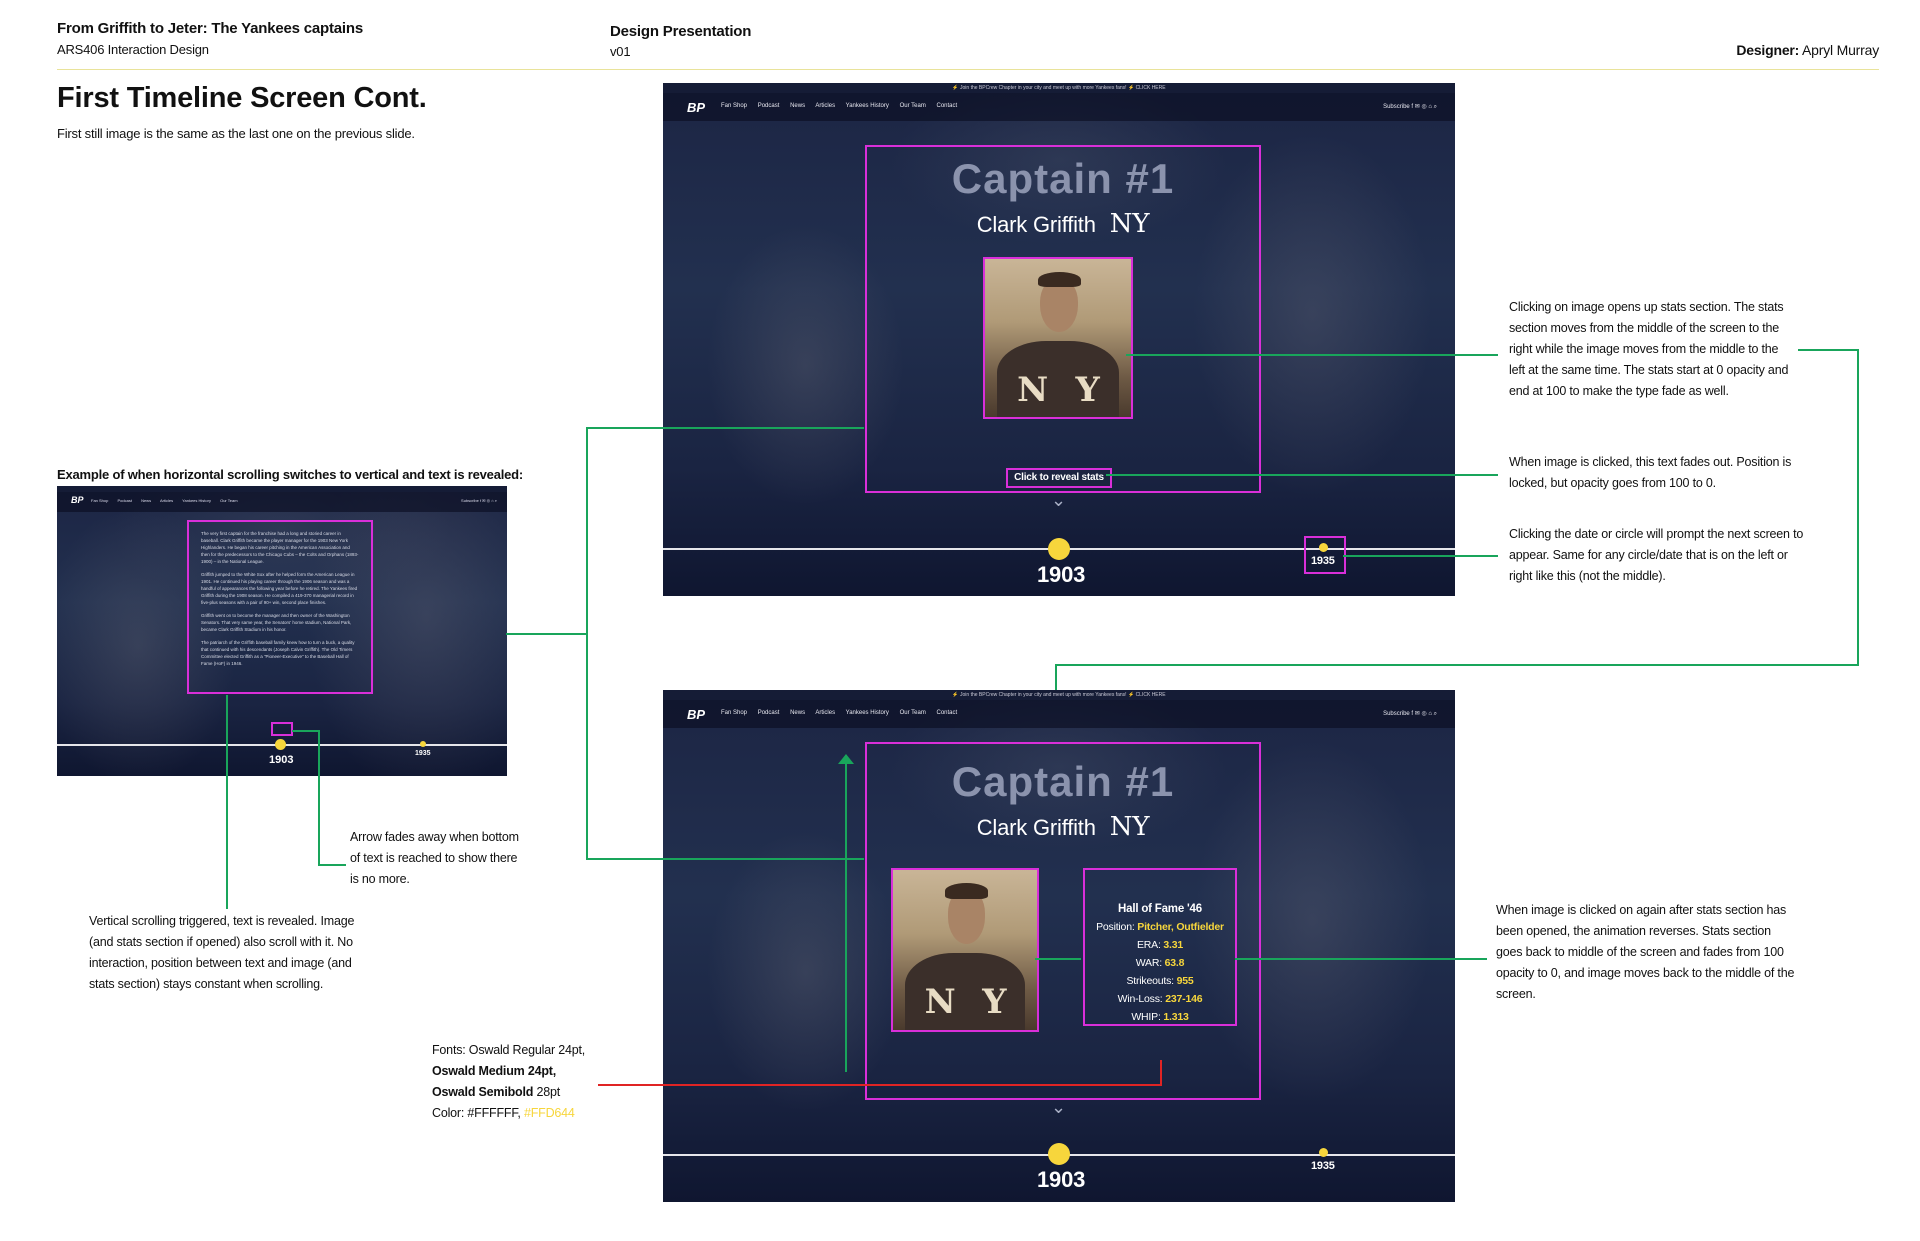 The image size is (1920, 1241). I want to click on stat-label: Strikeouts:, so click(1150, 981).